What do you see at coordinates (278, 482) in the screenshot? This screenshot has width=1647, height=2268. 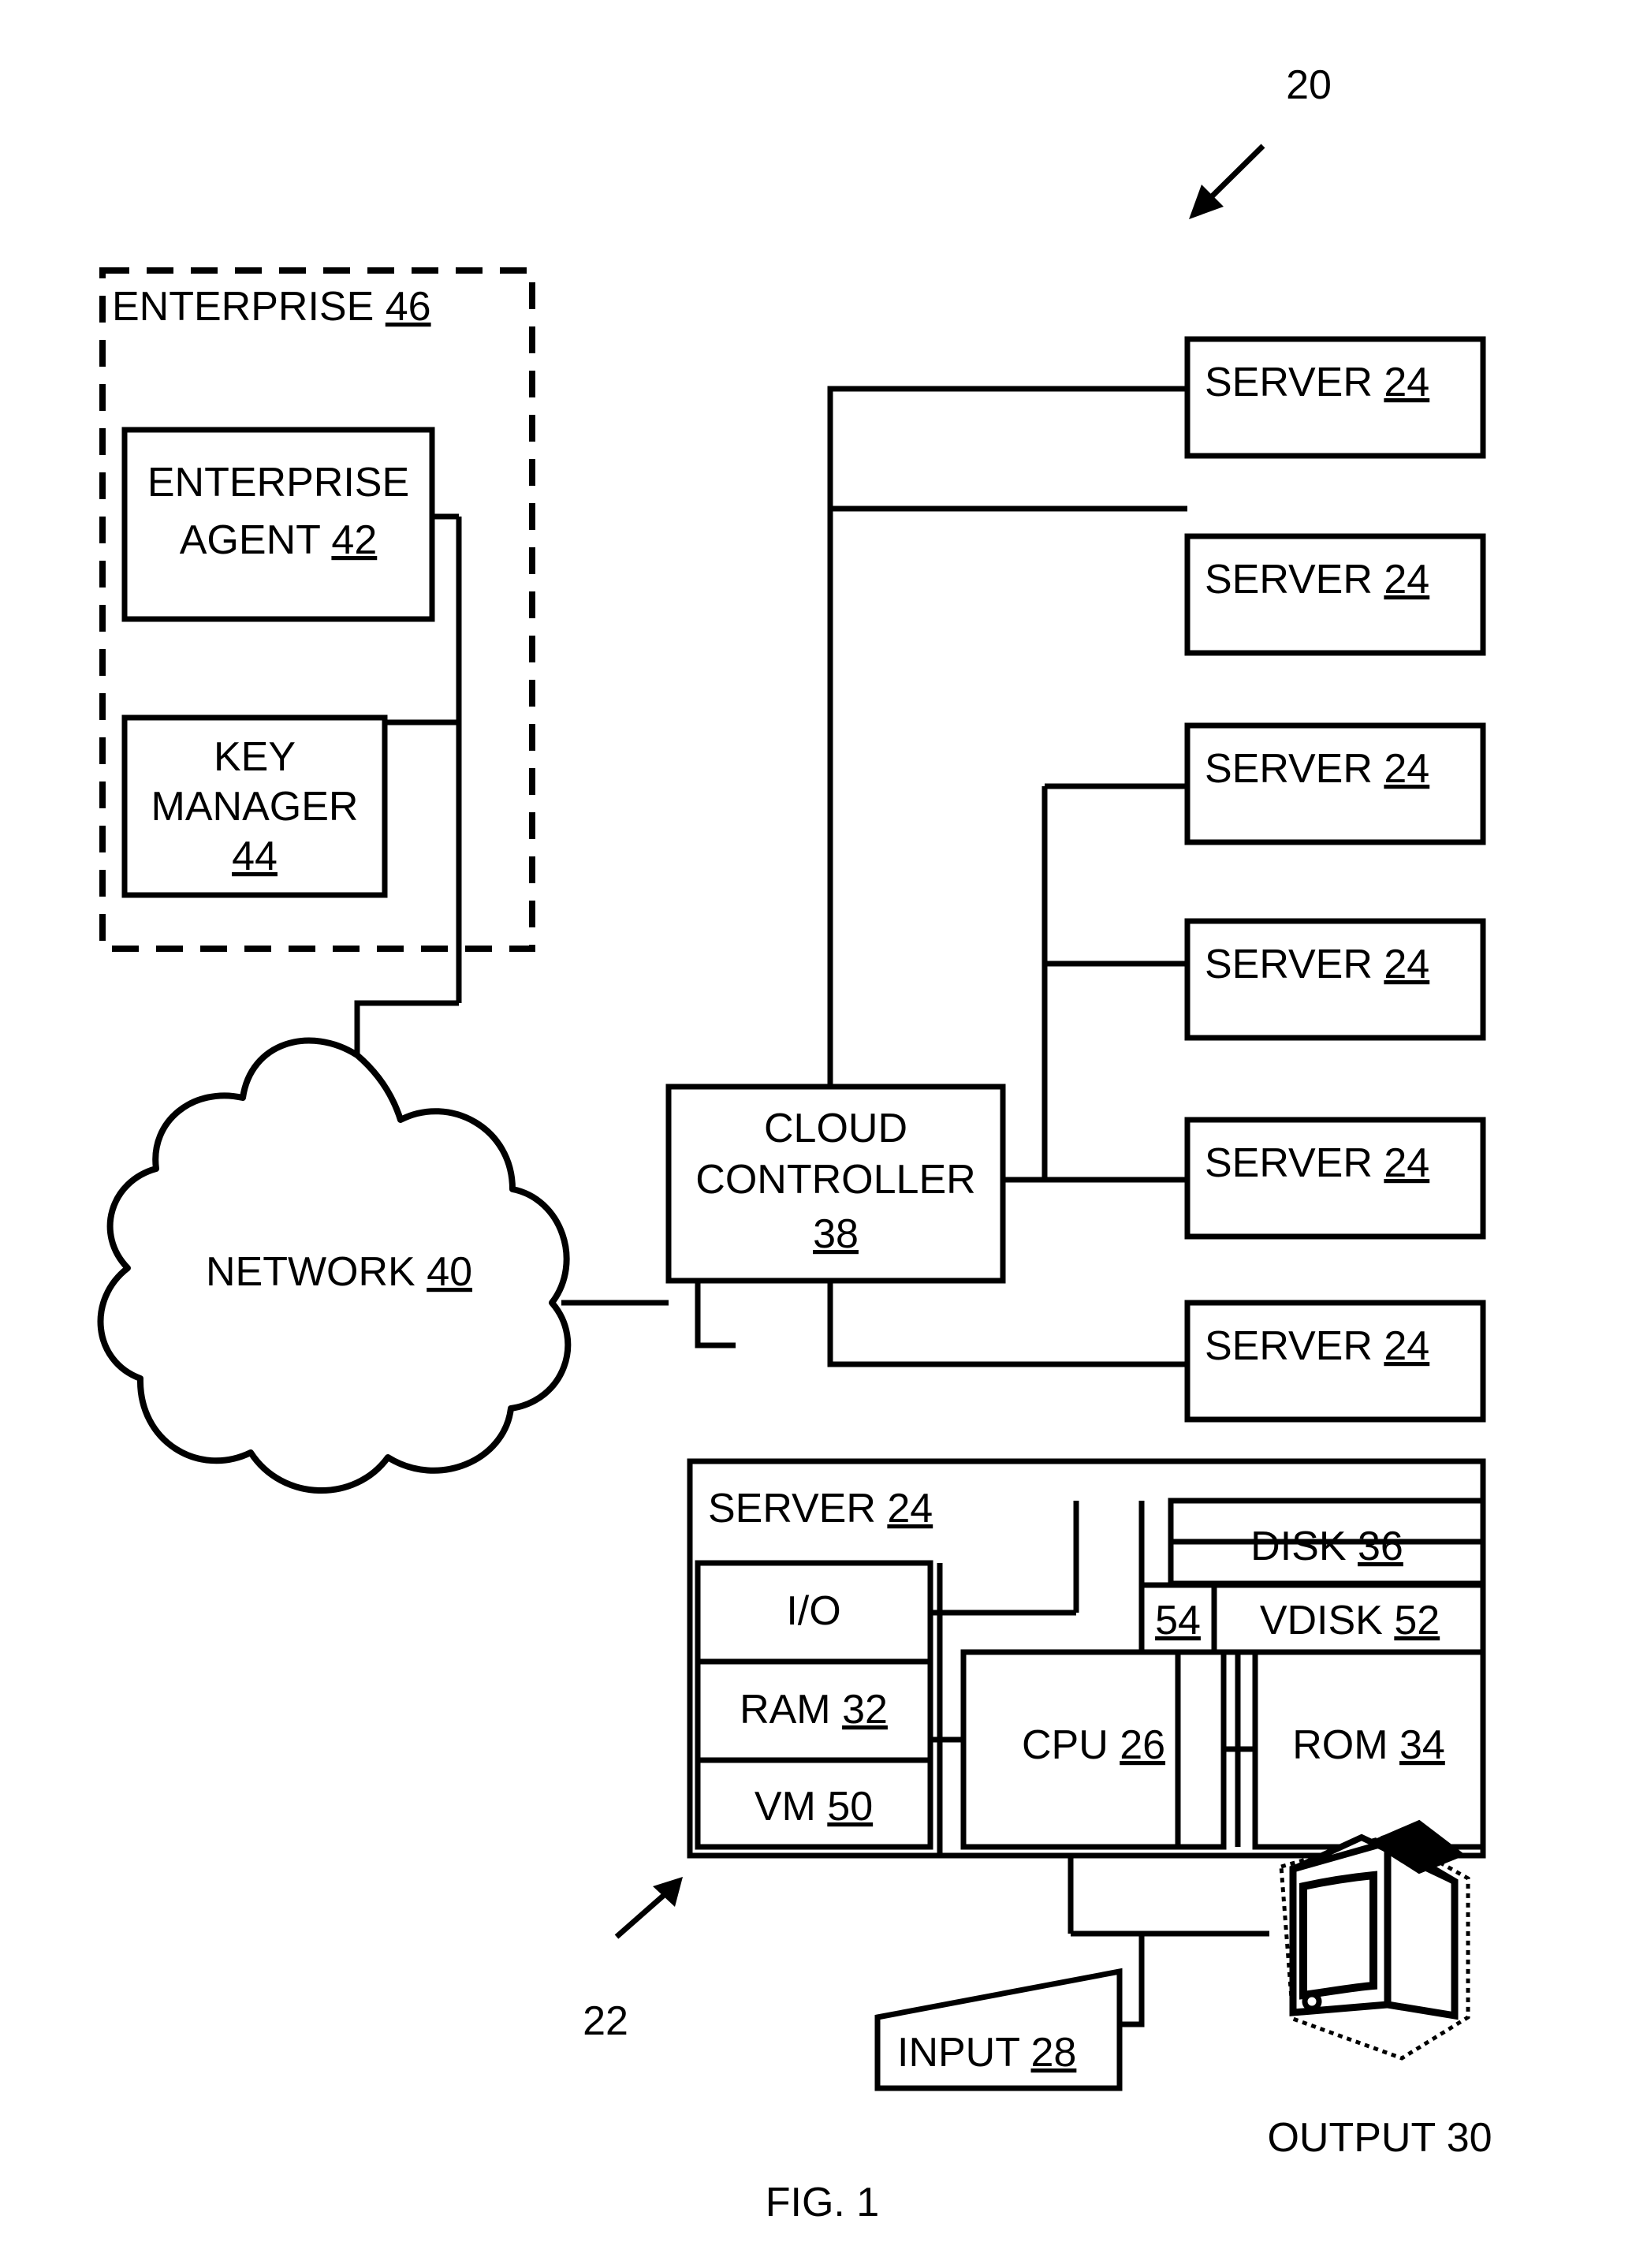 I see `enterprise-agent-label-line1: ENTERPRISE` at bounding box center [278, 482].